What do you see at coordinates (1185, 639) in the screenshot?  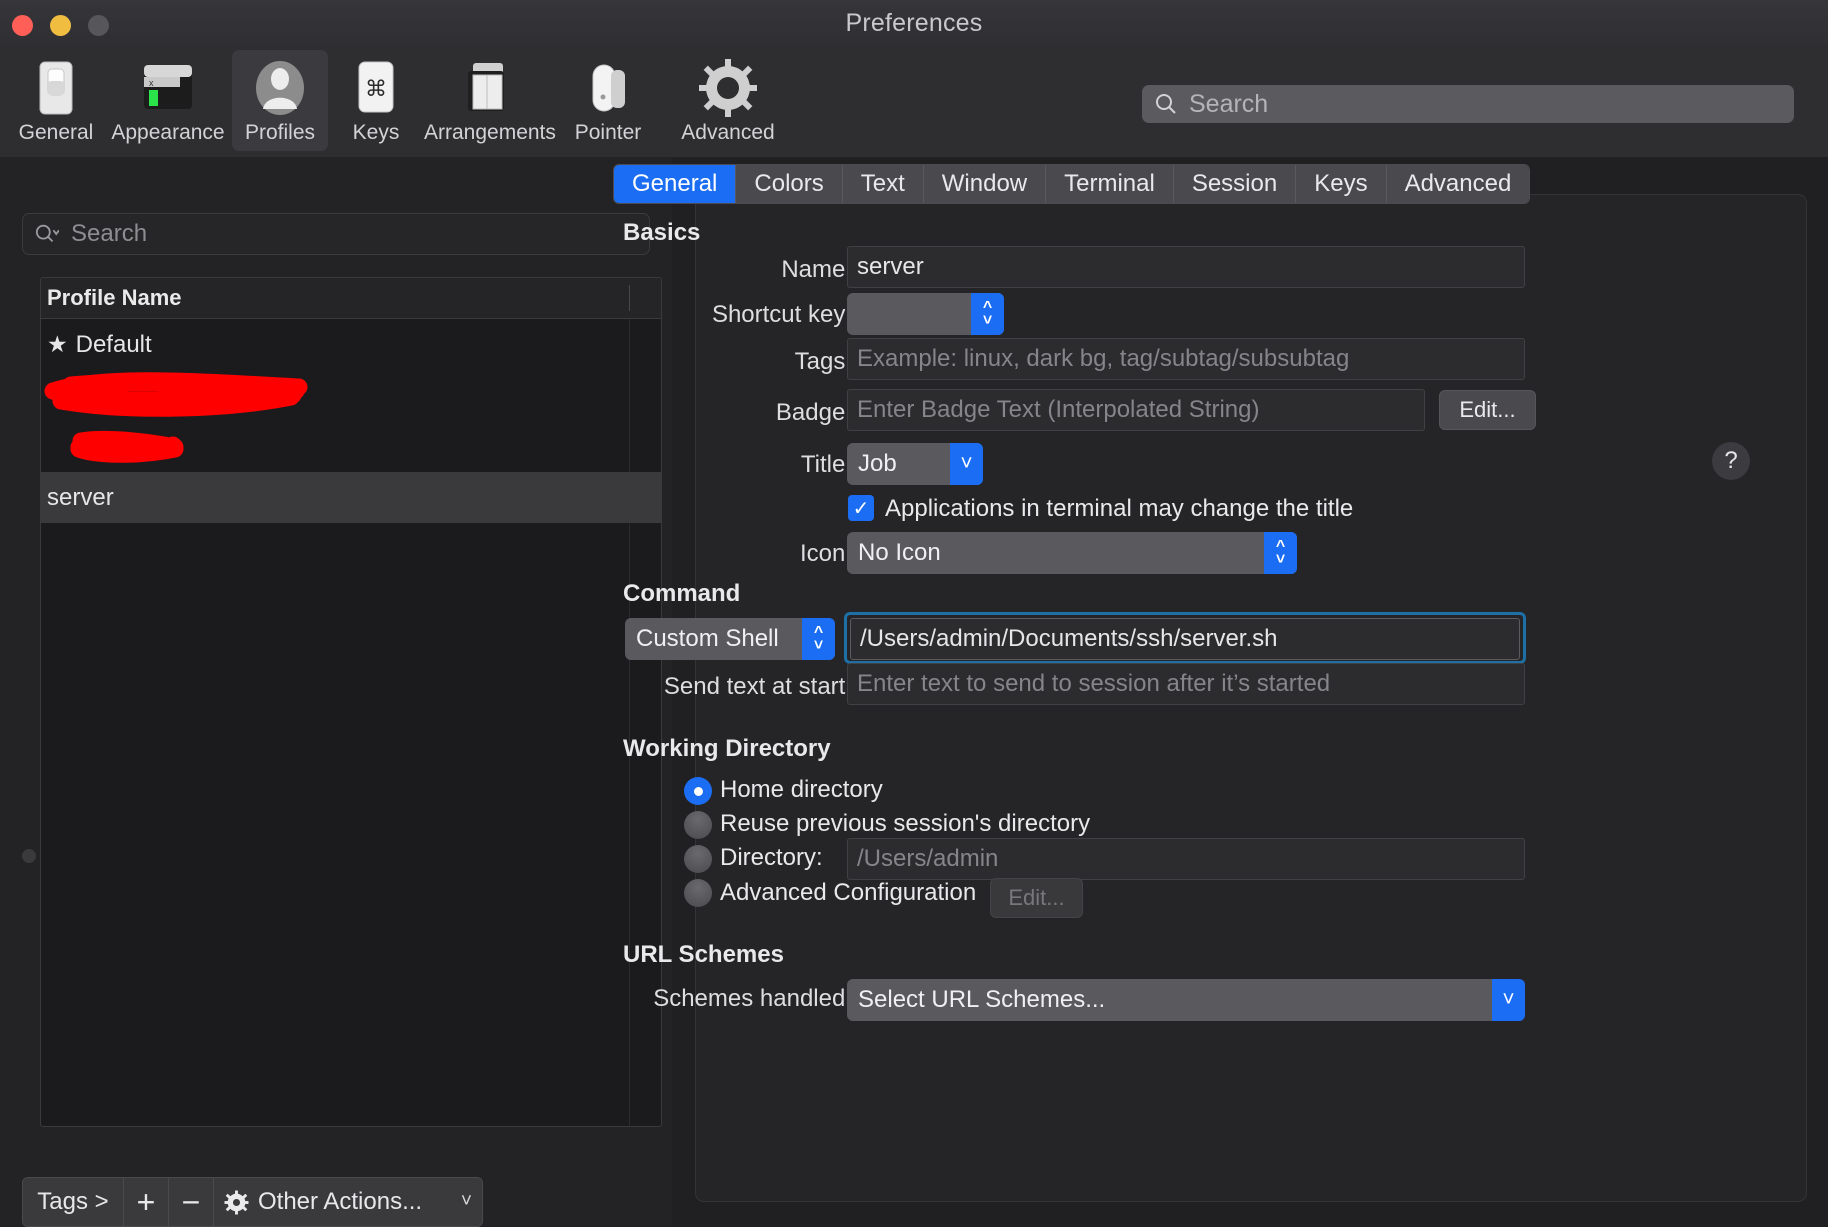 I see `command-input: /Users/admin/Documents/ssh/server.sh` at bounding box center [1185, 639].